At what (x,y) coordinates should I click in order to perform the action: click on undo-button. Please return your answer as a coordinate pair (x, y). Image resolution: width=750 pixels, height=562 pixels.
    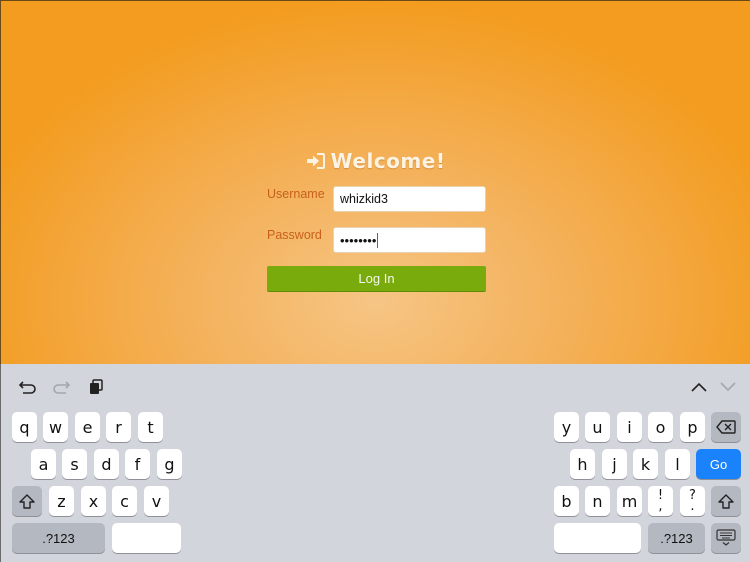
    Looking at the image, I should click on (28, 387).